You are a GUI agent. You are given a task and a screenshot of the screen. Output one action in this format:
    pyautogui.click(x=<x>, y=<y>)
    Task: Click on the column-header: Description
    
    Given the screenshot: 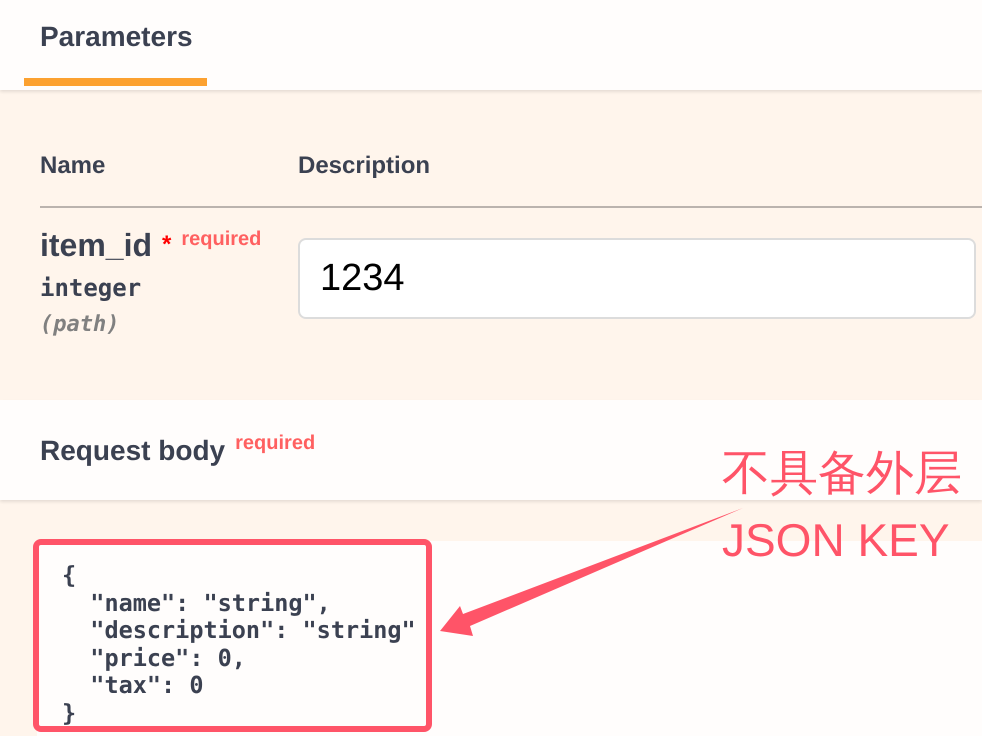 What is the action you would take?
    pyautogui.click(x=364, y=166)
    